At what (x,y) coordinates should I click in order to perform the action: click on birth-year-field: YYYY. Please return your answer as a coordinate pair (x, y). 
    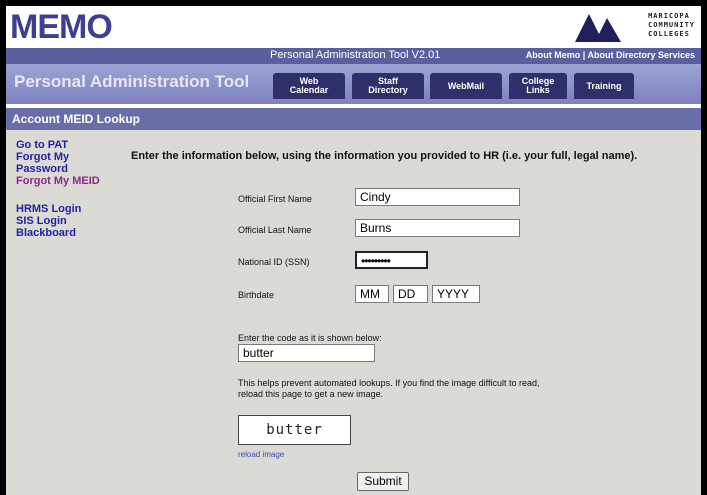
    Looking at the image, I should click on (456, 294).